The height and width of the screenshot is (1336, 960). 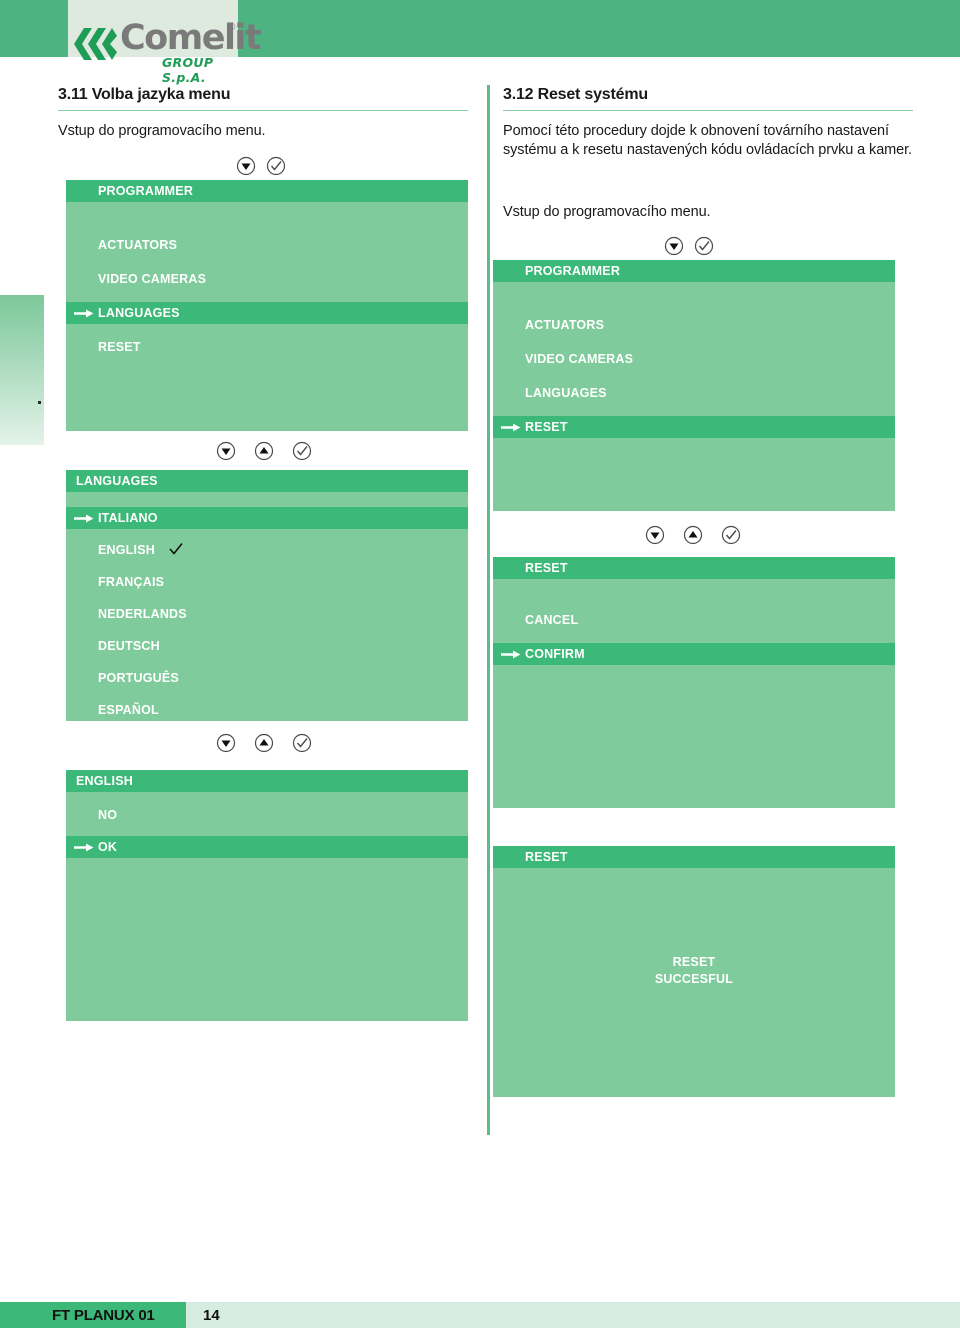 I want to click on right-section-title: 3.12 Reset systému, so click(x=575, y=94).